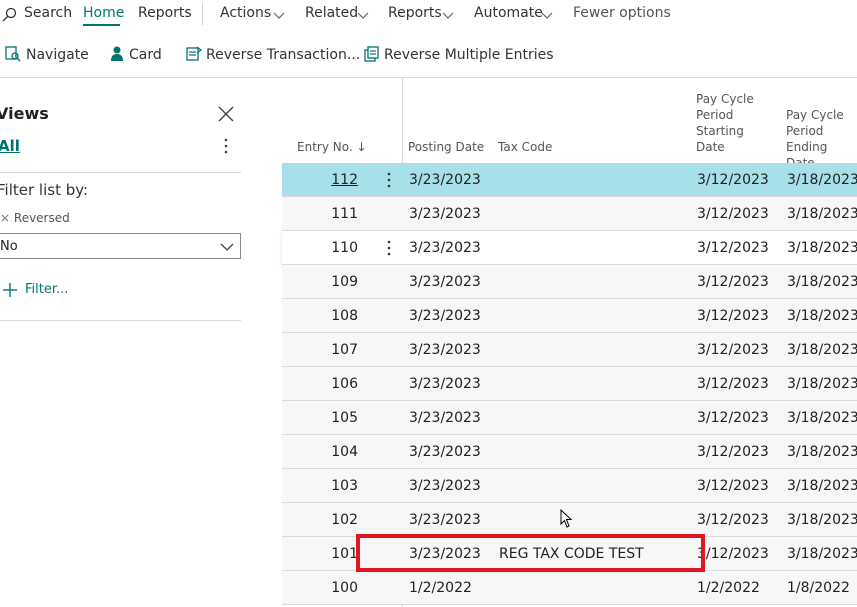  Describe the element at coordinates (331, 13) in the screenshot. I see `related-menu: Related` at that location.